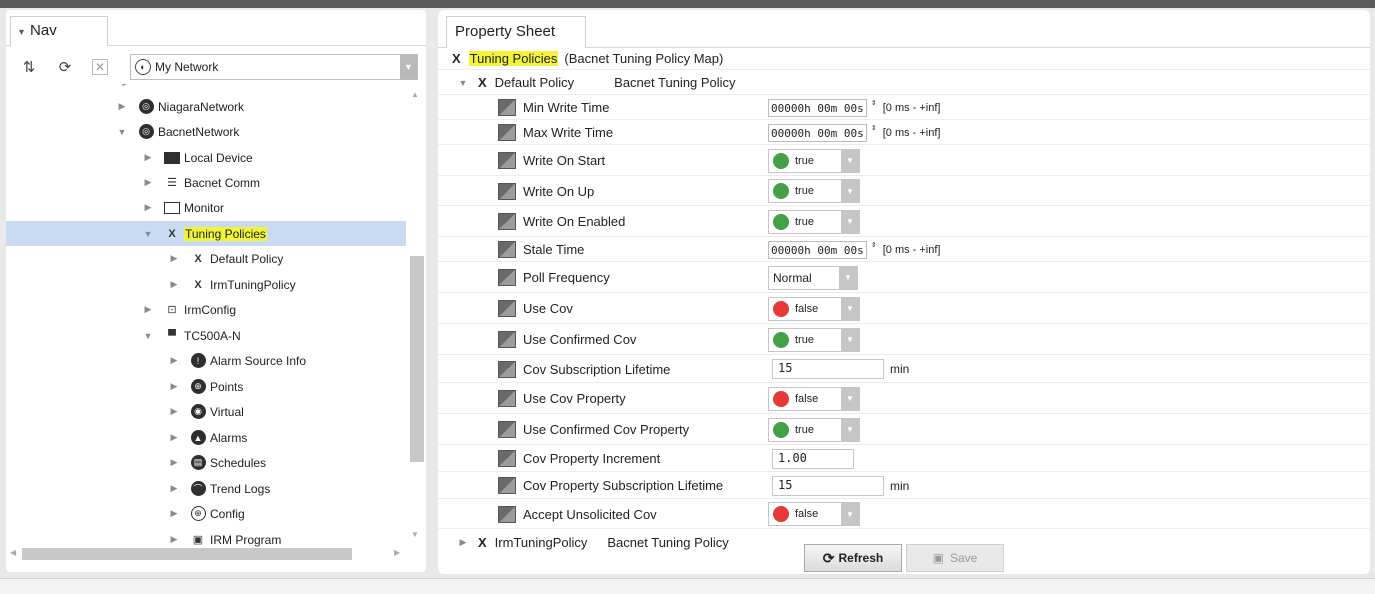  What do you see at coordinates (904, 191) in the screenshot?
I see `prop-write-on-up: Write On Up true ▼` at bounding box center [904, 191].